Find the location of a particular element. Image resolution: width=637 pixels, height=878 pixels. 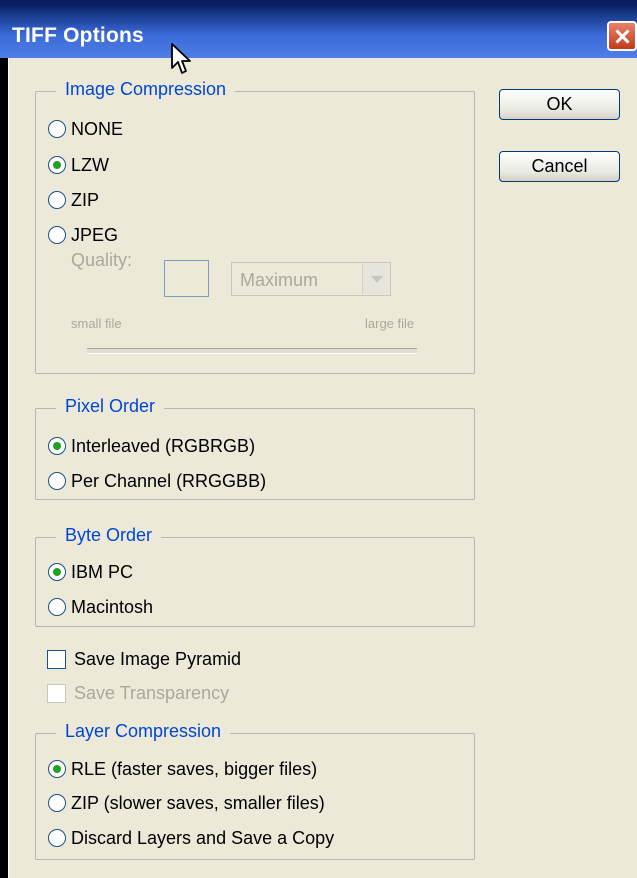

layer-compression-legend: Layer Compression is located at coordinates (143, 731).